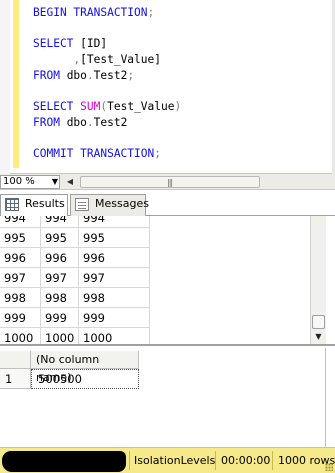 This screenshot has width=335, height=473. What do you see at coordinates (15, 379) in the screenshot?
I see `row-number: 1` at bounding box center [15, 379].